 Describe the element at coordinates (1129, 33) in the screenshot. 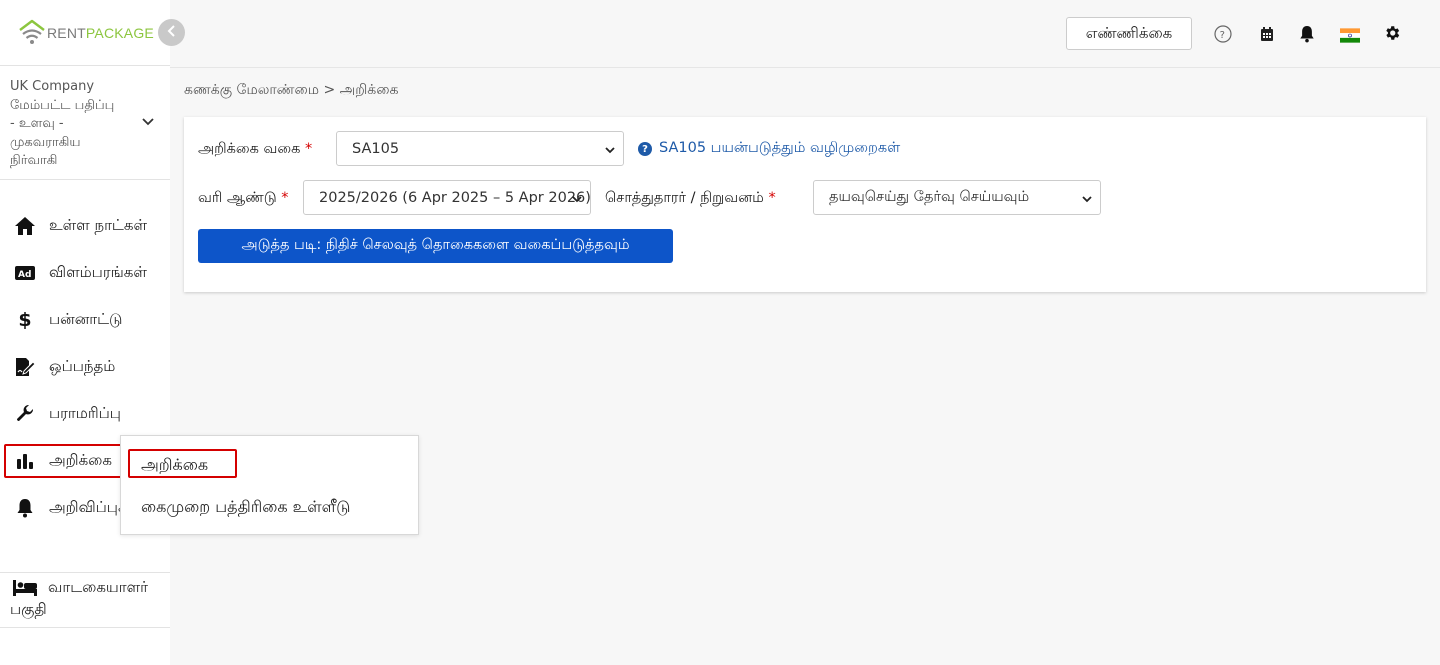

I see `count-button: எண்ணிக்கை` at that location.